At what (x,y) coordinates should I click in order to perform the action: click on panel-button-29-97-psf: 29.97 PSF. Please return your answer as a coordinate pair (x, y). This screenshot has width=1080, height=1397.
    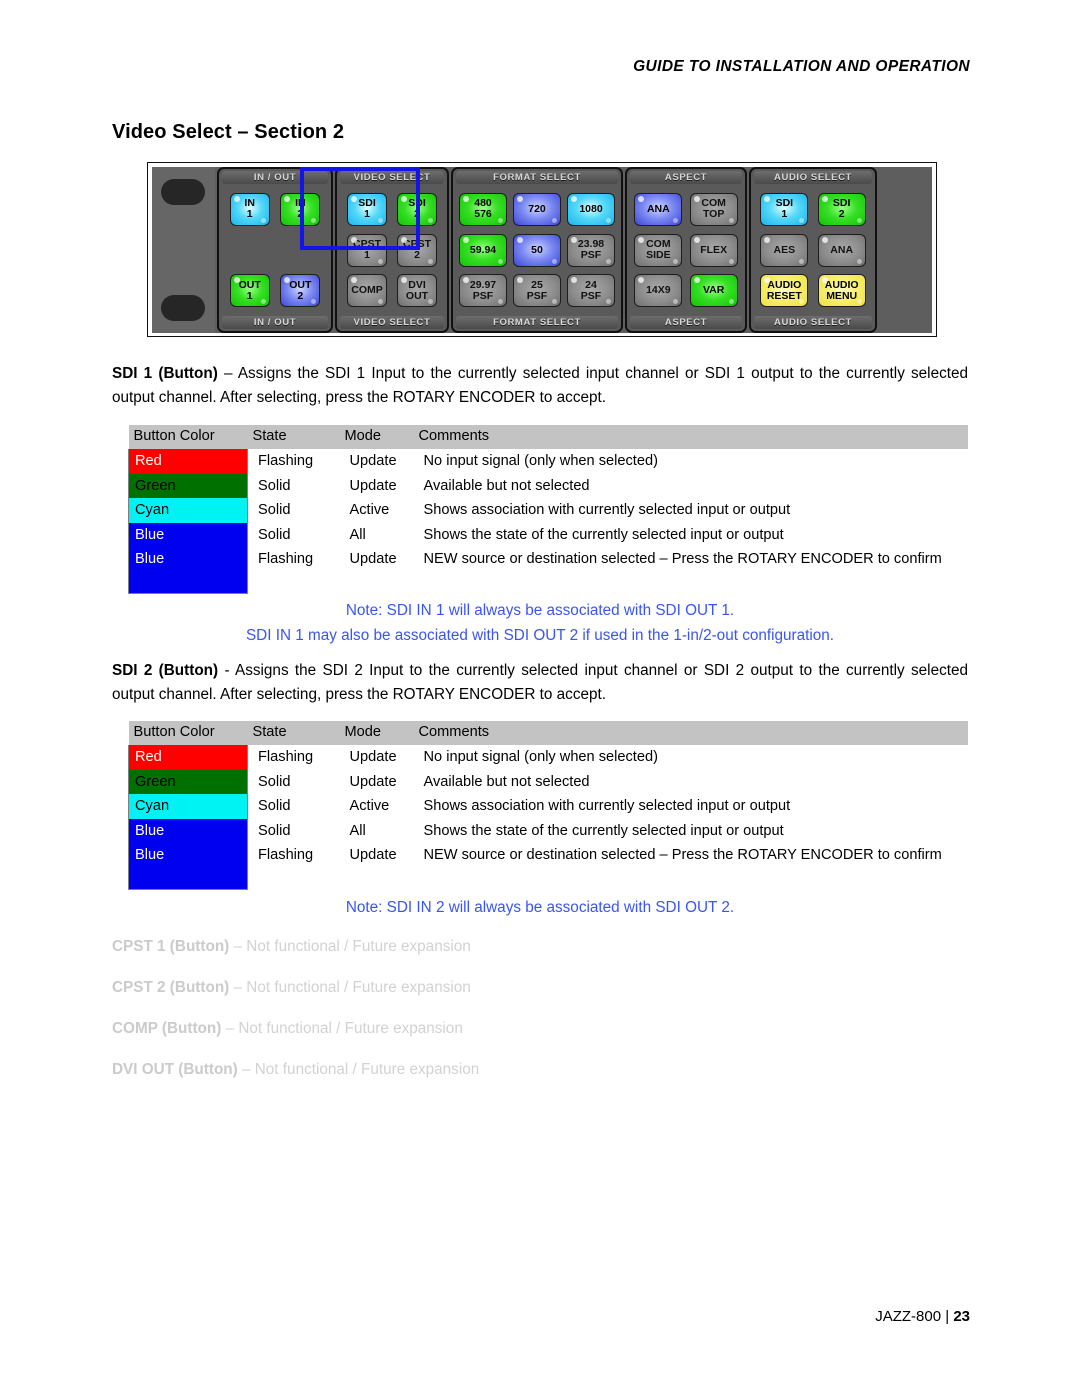
    Looking at the image, I should click on (483, 291).